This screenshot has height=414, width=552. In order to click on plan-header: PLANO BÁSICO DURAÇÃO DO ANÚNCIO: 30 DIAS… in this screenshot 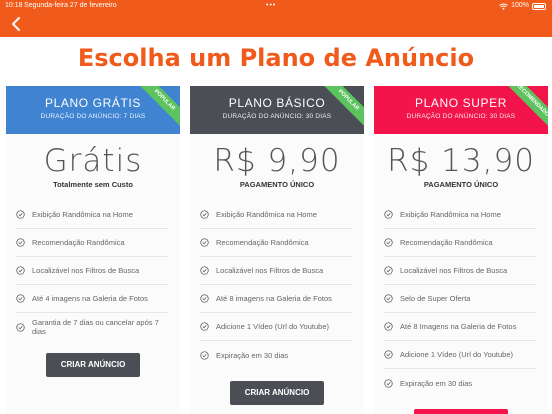, I will do `click(277, 110)`.